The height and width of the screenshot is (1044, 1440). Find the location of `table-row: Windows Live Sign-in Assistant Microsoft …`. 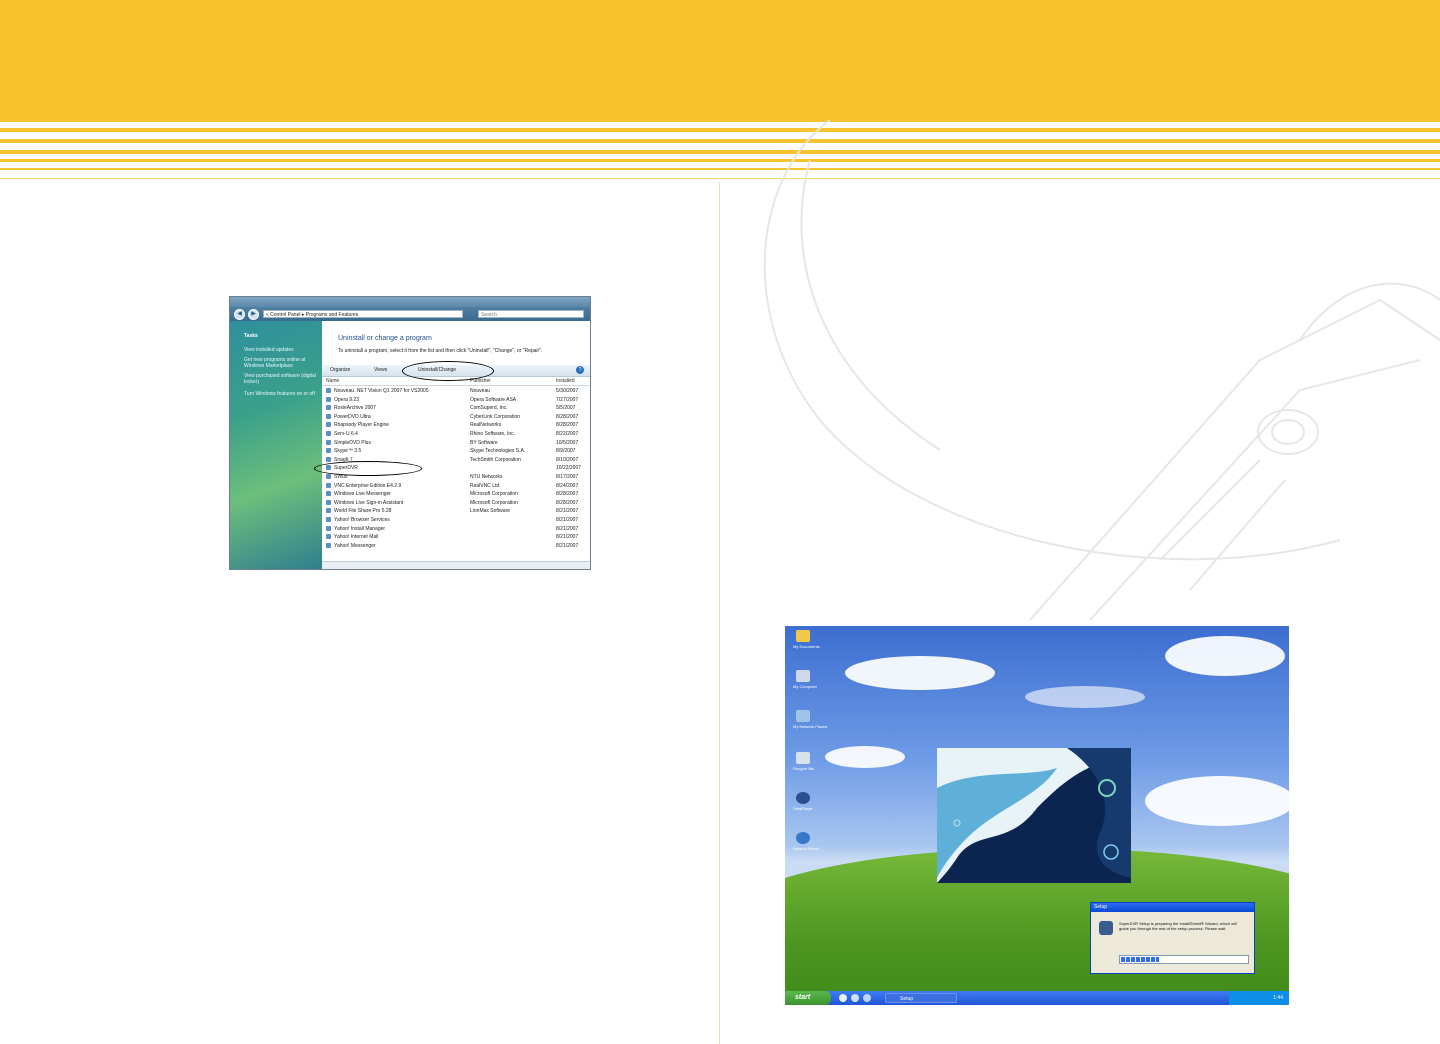

table-row: Windows Live Sign-in Assistant Microsoft … is located at coordinates (454, 503).